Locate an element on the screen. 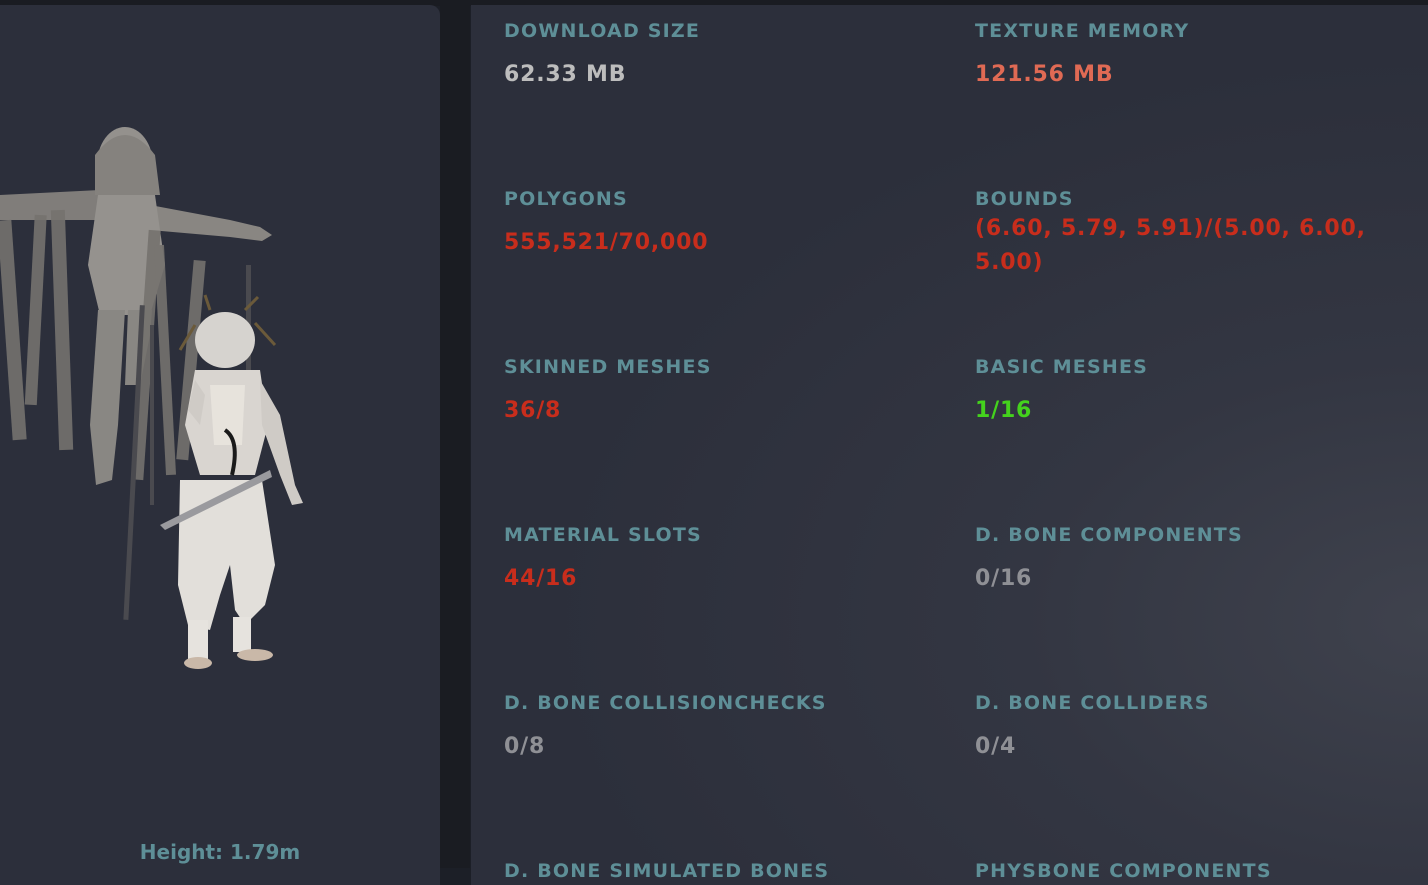 This screenshot has height=885, width=1428. stat-value: 1/16 is located at coordinates (1004, 410).